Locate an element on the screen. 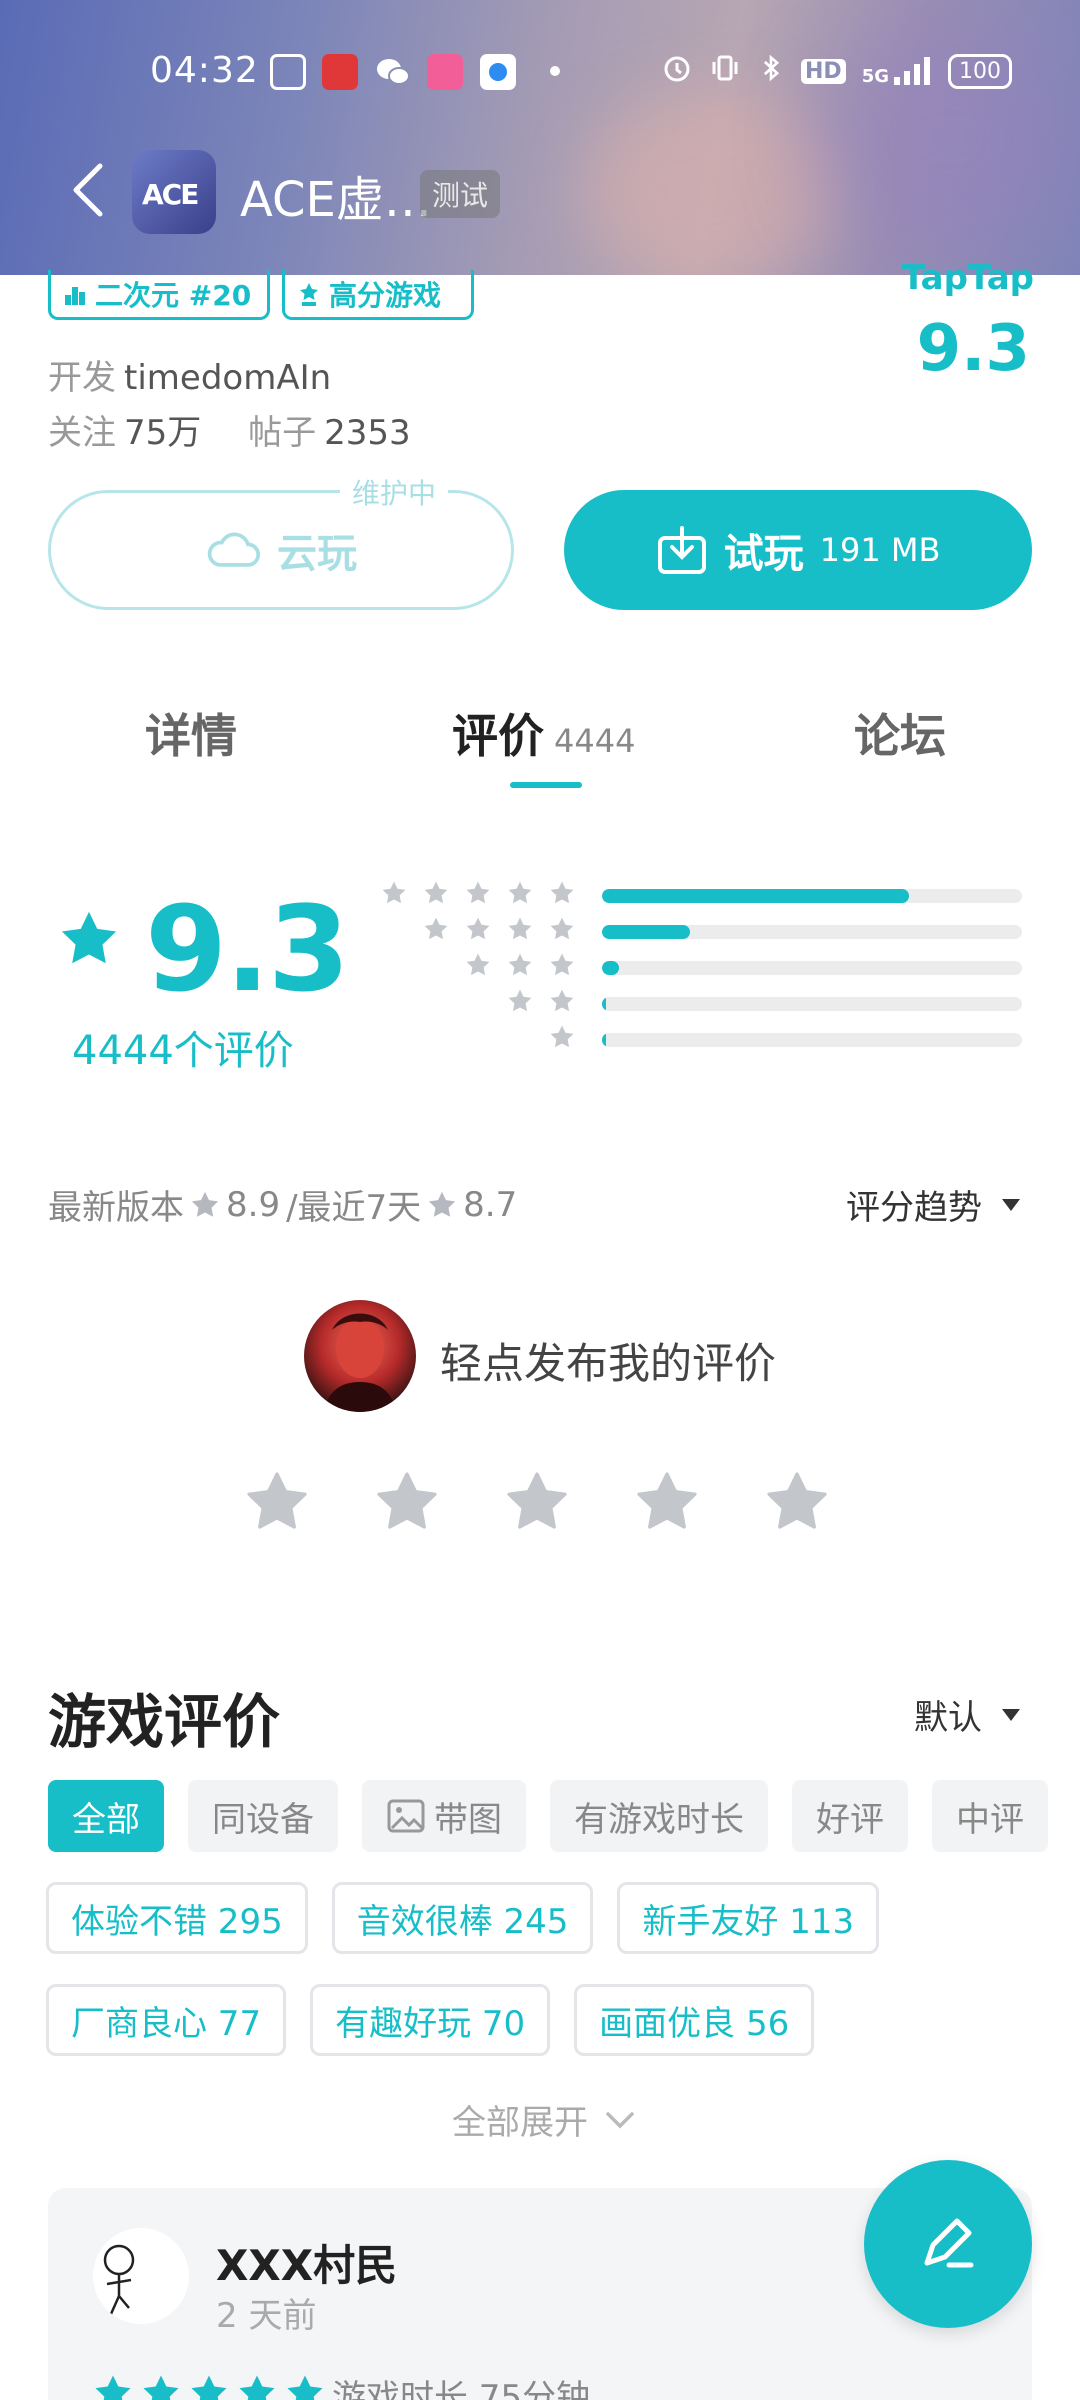  posts-label: 帖子 is located at coordinates (282, 433).